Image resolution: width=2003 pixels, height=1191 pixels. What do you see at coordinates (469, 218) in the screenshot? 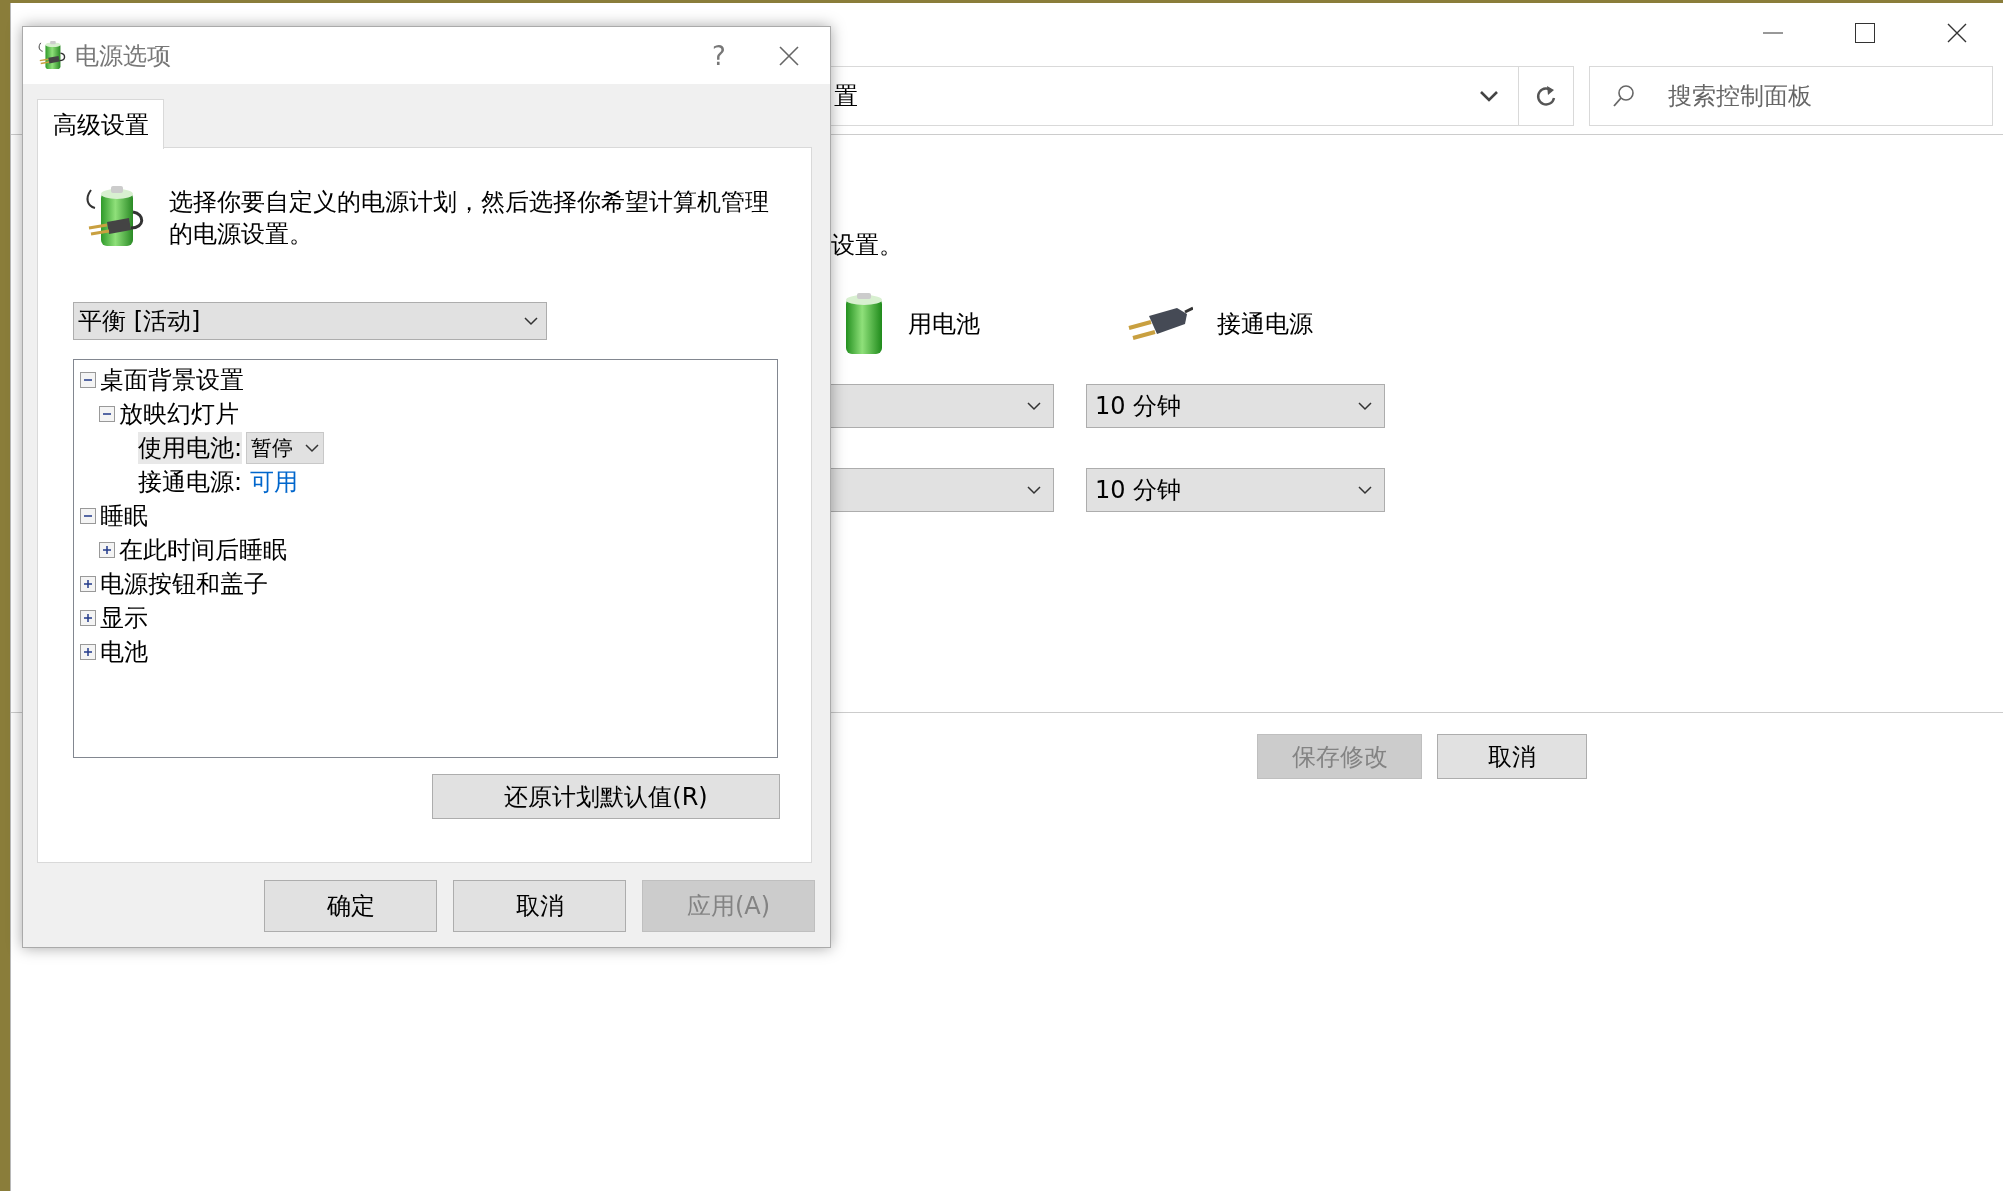
I see `description-text: 选择你要自定义的电源计划，然后选择你希望计算机管理的电源设置。` at bounding box center [469, 218].